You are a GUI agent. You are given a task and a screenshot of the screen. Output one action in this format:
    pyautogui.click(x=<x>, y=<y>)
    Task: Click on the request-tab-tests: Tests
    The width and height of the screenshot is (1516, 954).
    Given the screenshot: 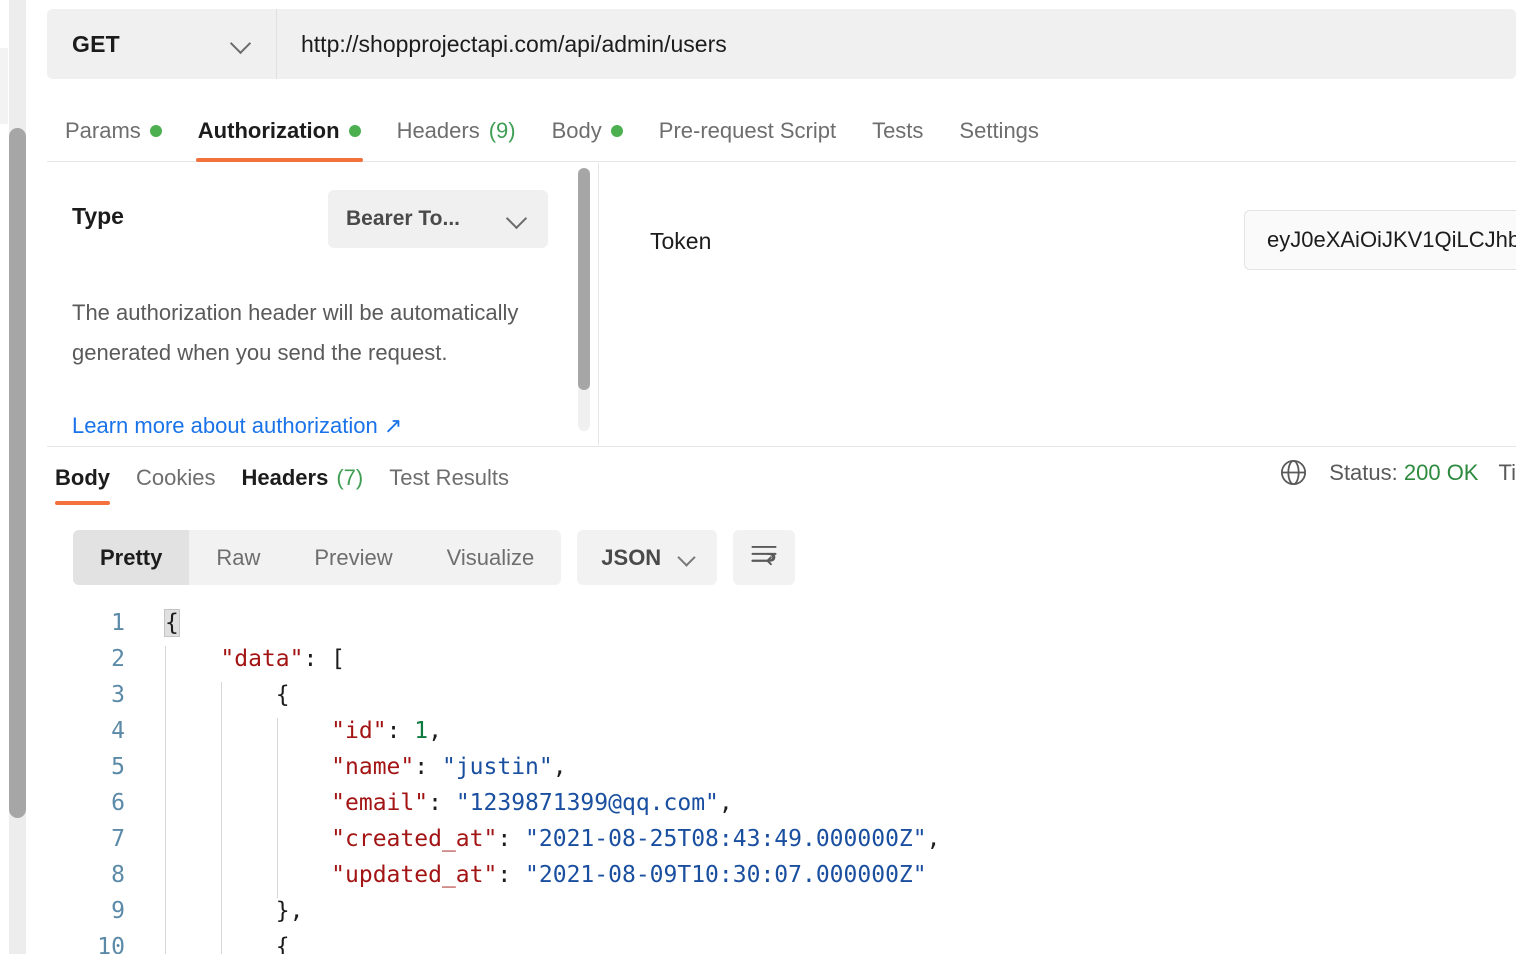 What is the action you would take?
    pyautogui.click(x=897, y=131)
    